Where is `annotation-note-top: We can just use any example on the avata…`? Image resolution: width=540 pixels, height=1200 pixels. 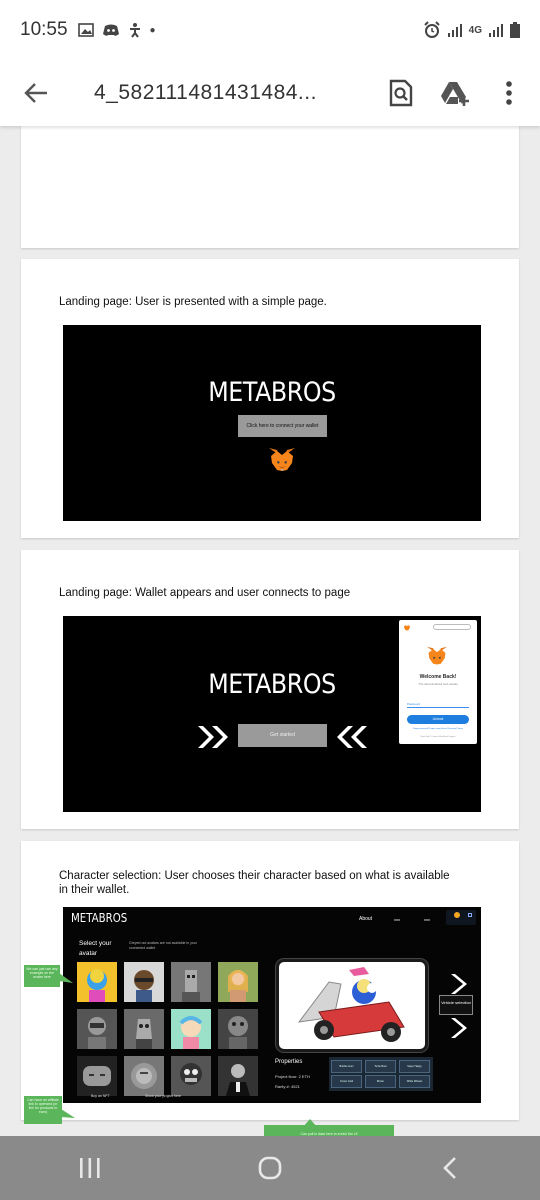
annotation-note-top: We can just use any example on the avata… is located at coordinates (42, 976).